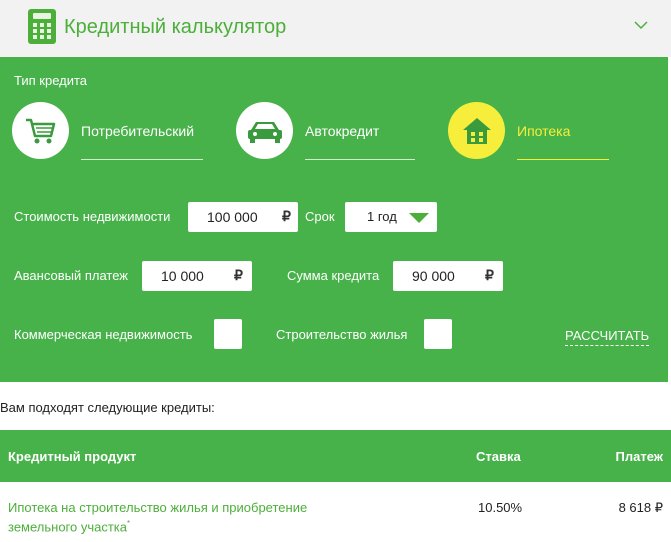 The width and height of the screenshot is (671, 542). Describe the element at coordinates (448, 276) in the screenshot. I see `loan-amount-input: 90 000 ₽` at that location.